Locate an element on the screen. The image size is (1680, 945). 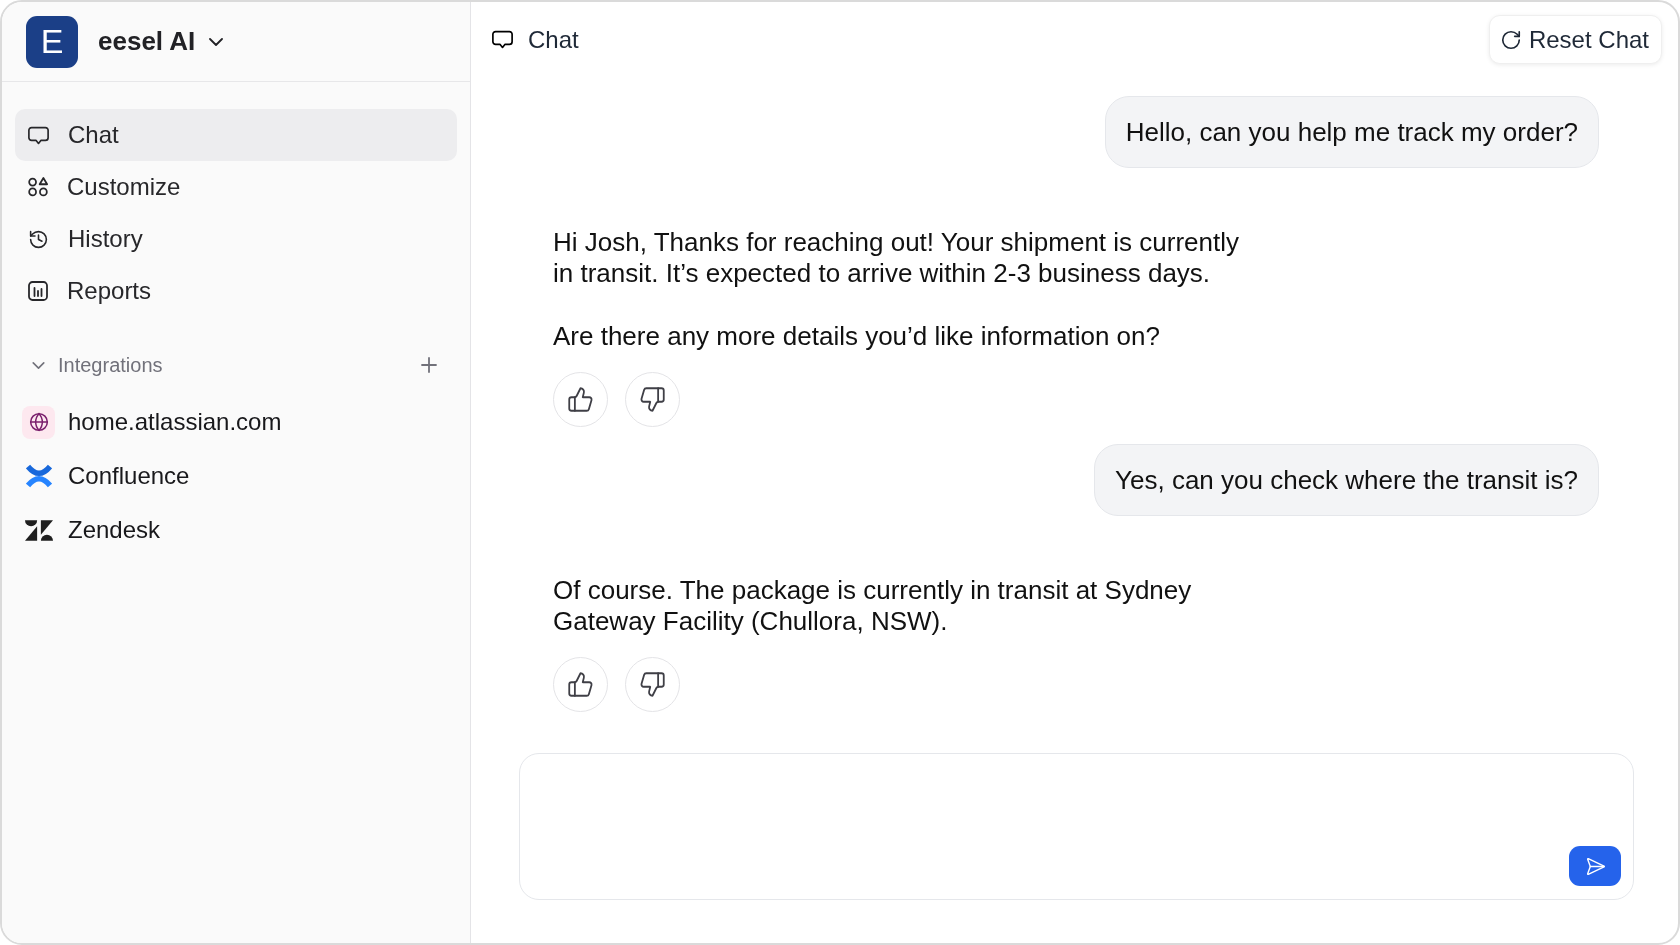
rotate-icon is located at coordinates (1510, 39).